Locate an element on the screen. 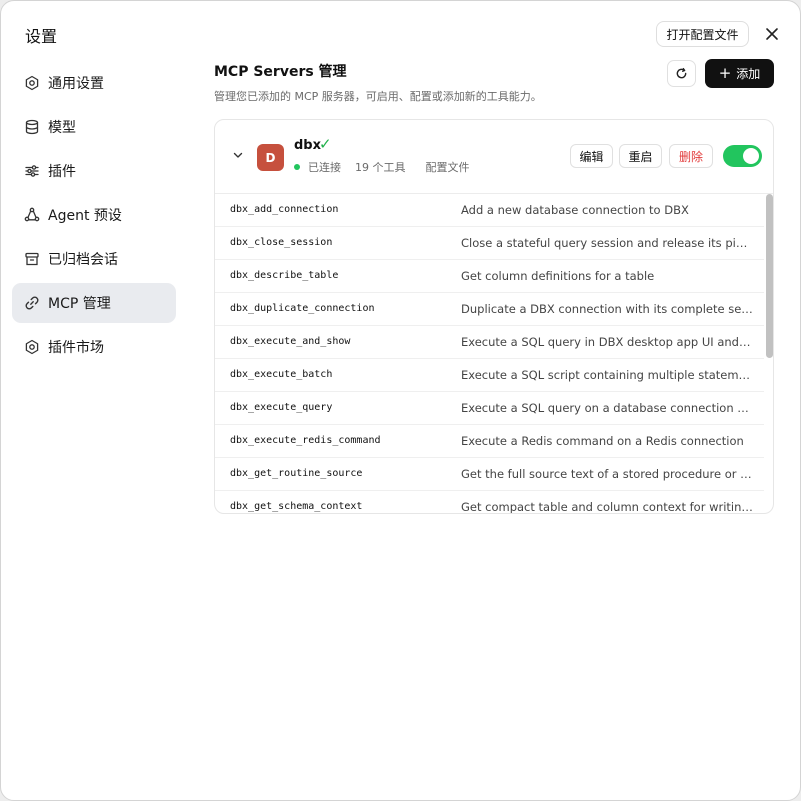 The width and height of the screenshot is (801, 801). sidebar-item-label: 模型 is located at coordinates (62, 128).